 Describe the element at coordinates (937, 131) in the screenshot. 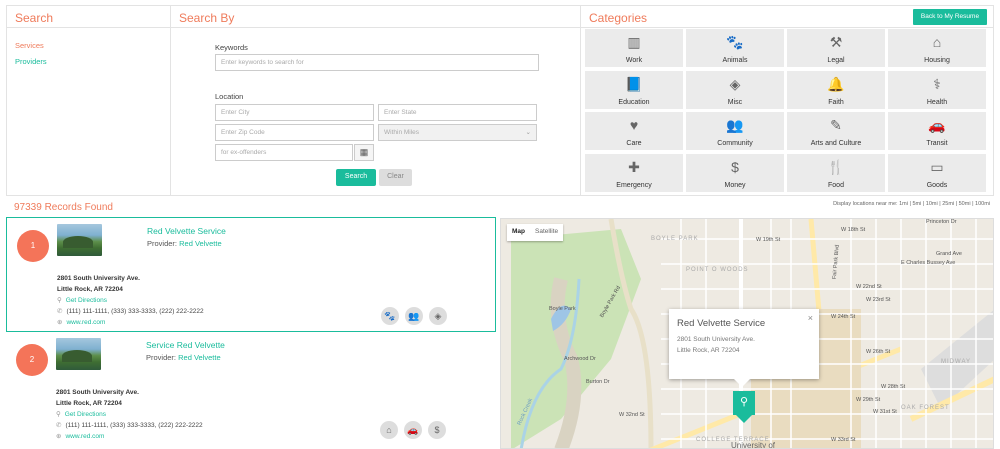

I see `category-transit: 🚗 Transit` at that location.